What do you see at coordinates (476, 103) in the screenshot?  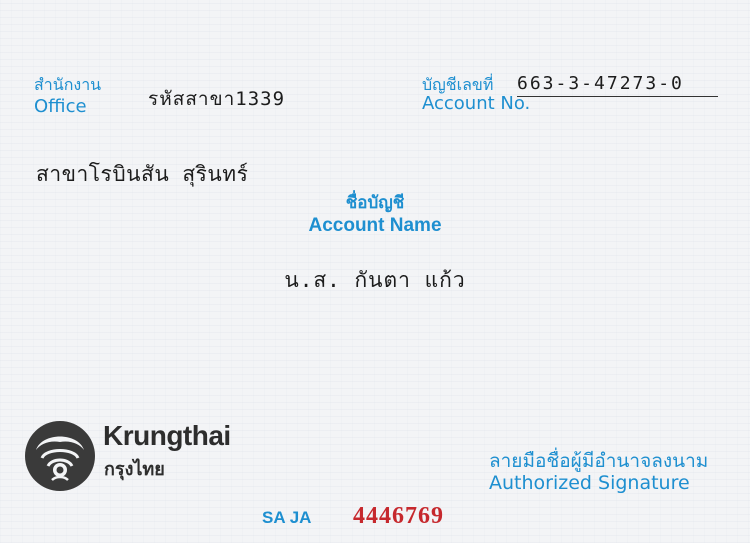 I see `account-no-label-english: Account No.` at bounding box center [476, 103].